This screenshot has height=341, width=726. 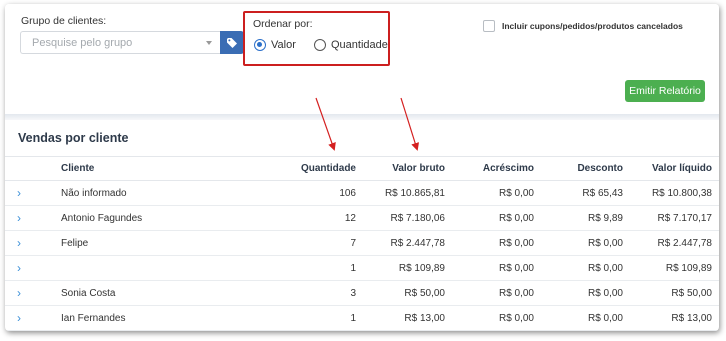 I want to click on radio-unselected-icon, so click(x=320, y=45).